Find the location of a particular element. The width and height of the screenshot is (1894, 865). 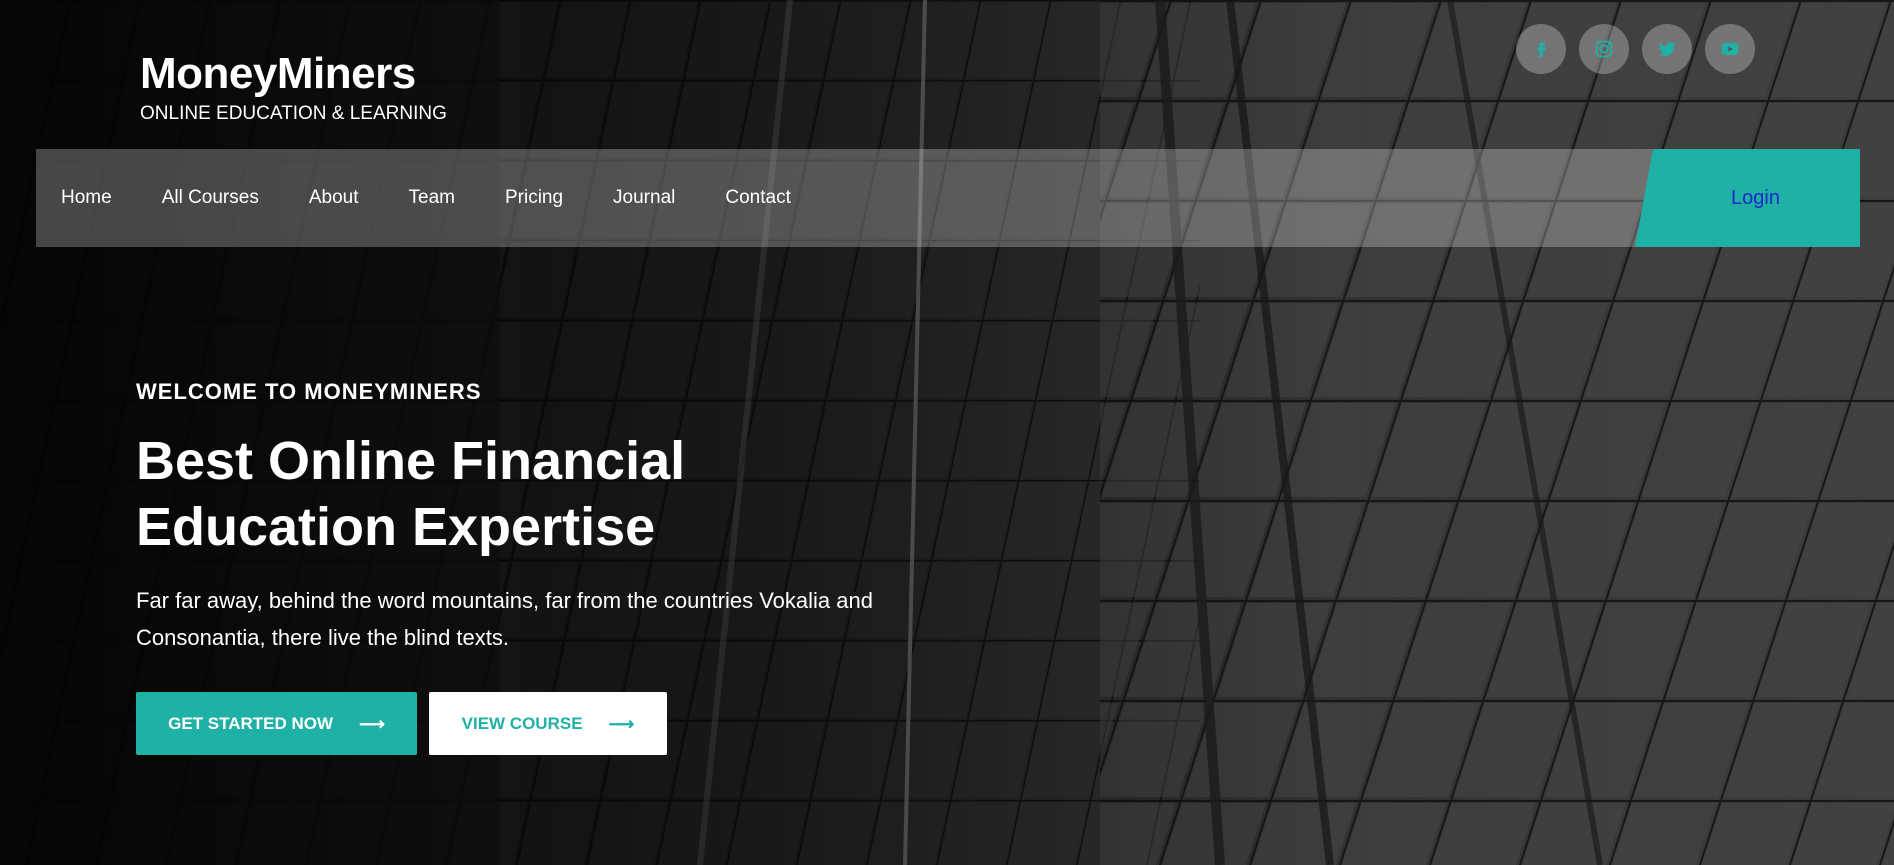

twitter-link is located at coordinates (1667, 49).